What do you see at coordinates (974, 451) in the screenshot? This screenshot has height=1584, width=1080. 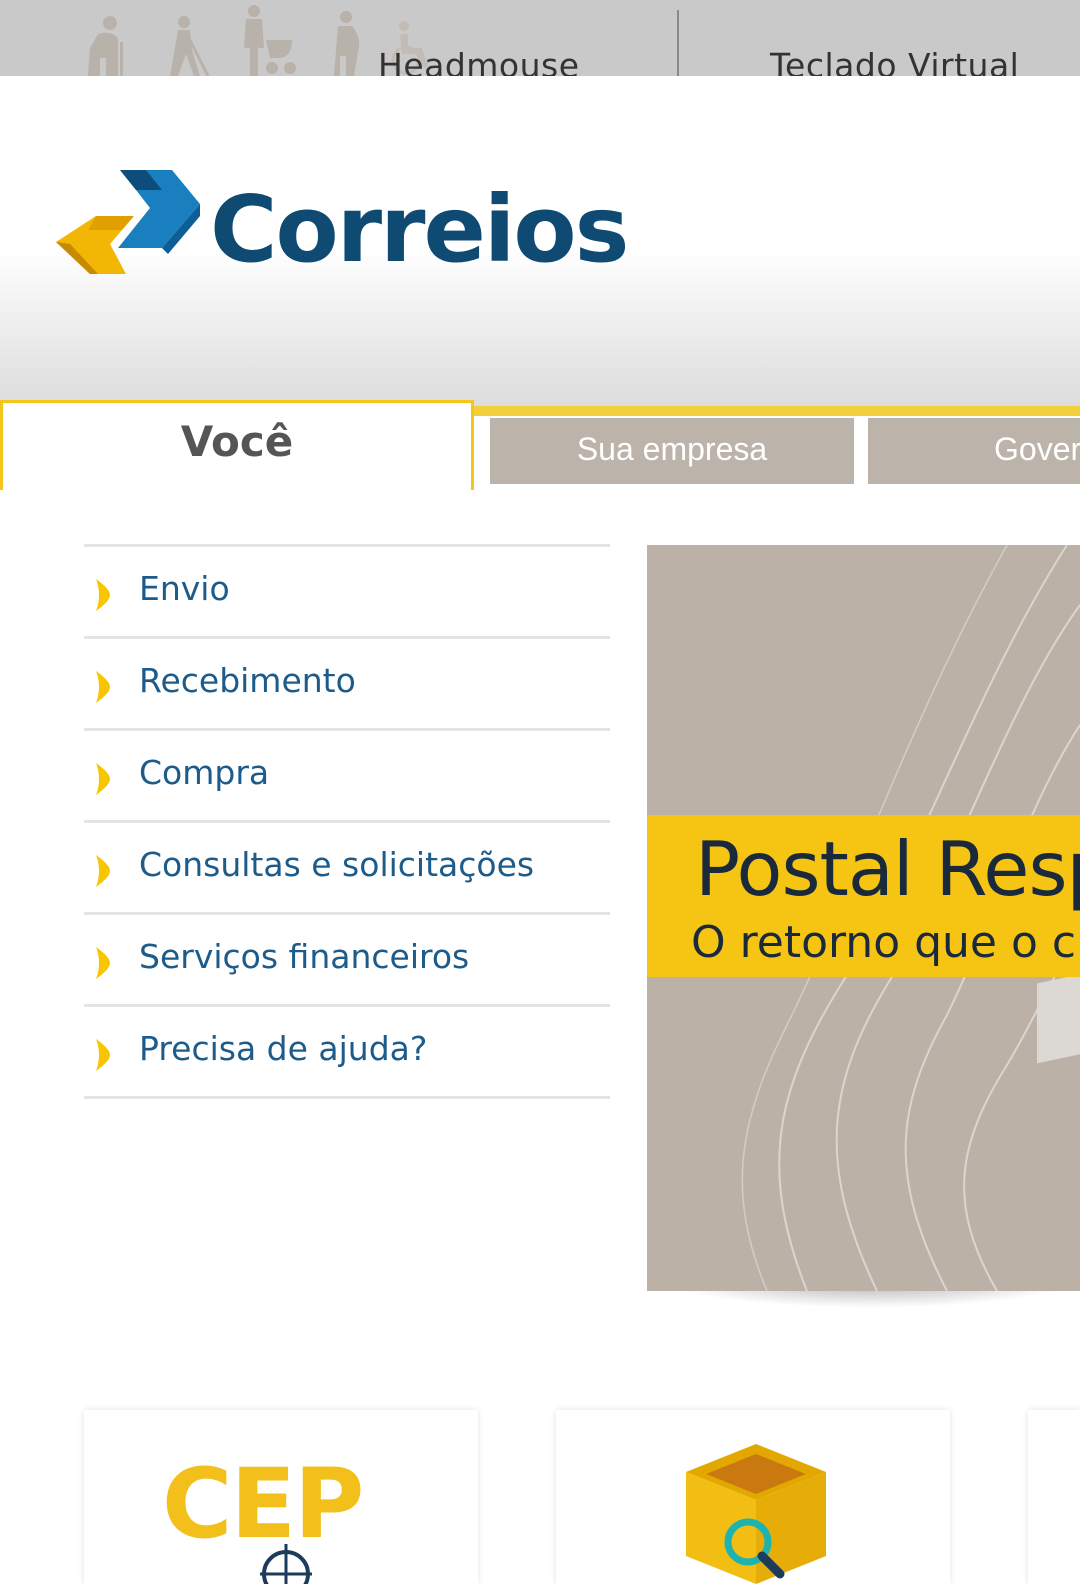 I see `tab-governo: Gover` at bounding box center [974, 451].